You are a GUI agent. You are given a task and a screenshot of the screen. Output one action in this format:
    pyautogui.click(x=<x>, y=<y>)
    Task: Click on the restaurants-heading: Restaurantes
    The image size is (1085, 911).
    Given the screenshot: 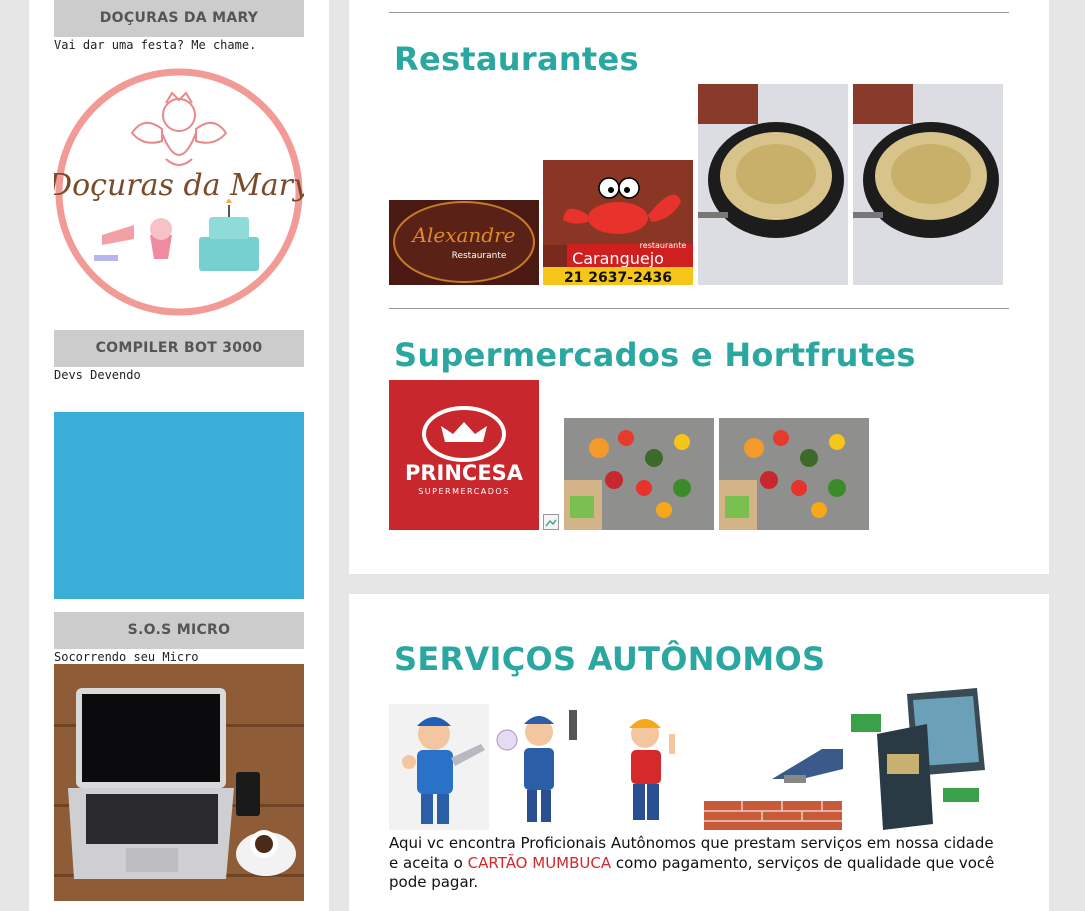 What is the action you would take?
    pyautogui.click(x=516, y=59)
    